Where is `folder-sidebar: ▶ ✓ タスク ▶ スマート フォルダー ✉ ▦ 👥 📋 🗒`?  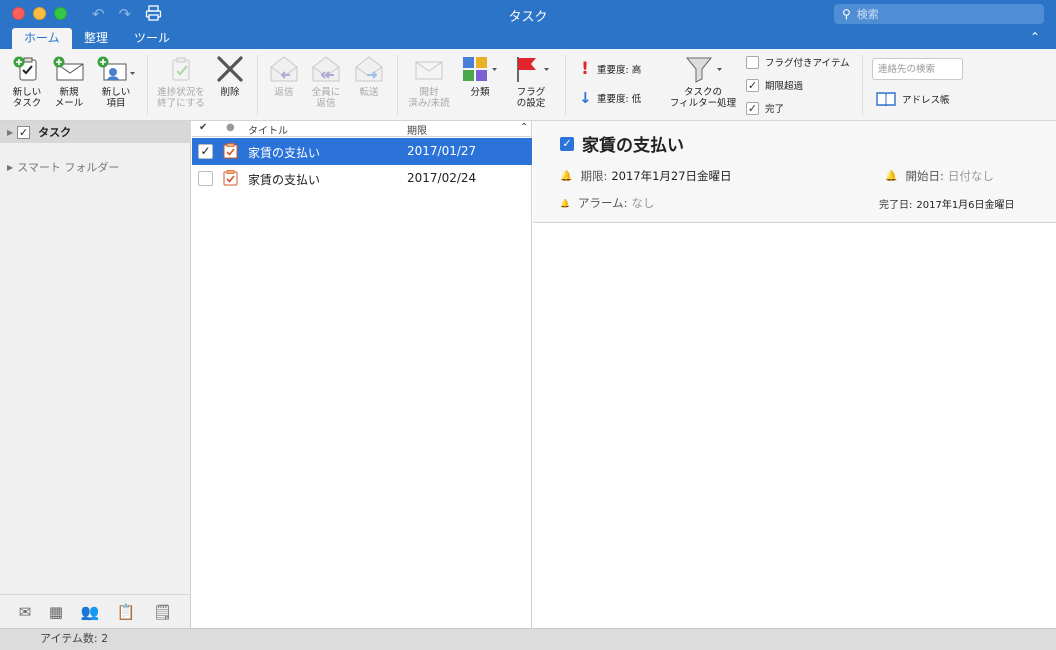
folder-sidebar: ▶ ✓ タスク ▶ スマート フォルダー ✉ ▦ 👥 📋 🗒 is located at coordinates (95, 374).